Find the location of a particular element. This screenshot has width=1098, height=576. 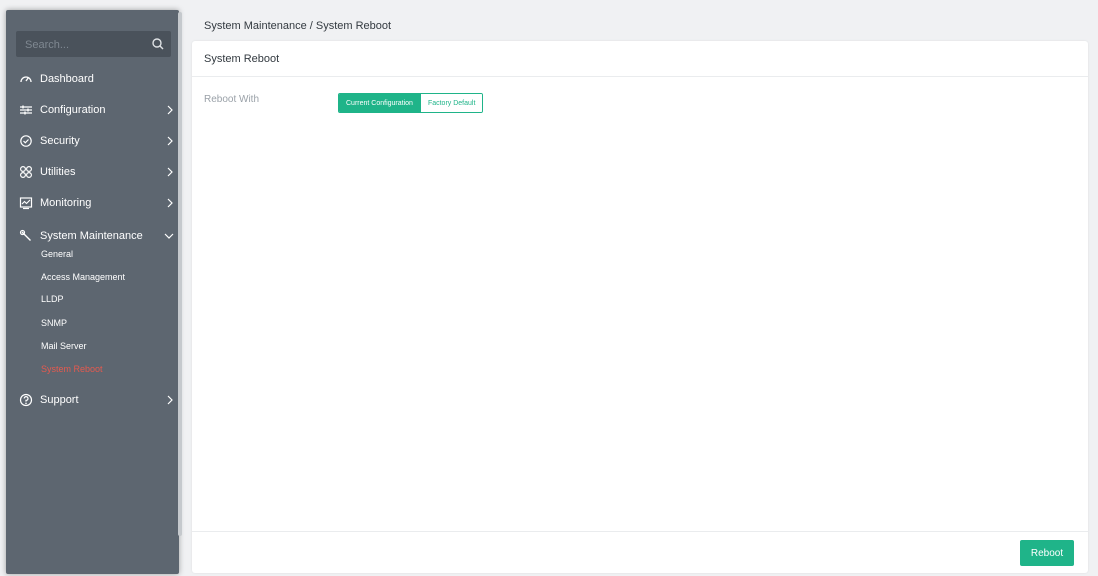

sidebar-item-label: Monitoring is located at coordinates (66, 203).